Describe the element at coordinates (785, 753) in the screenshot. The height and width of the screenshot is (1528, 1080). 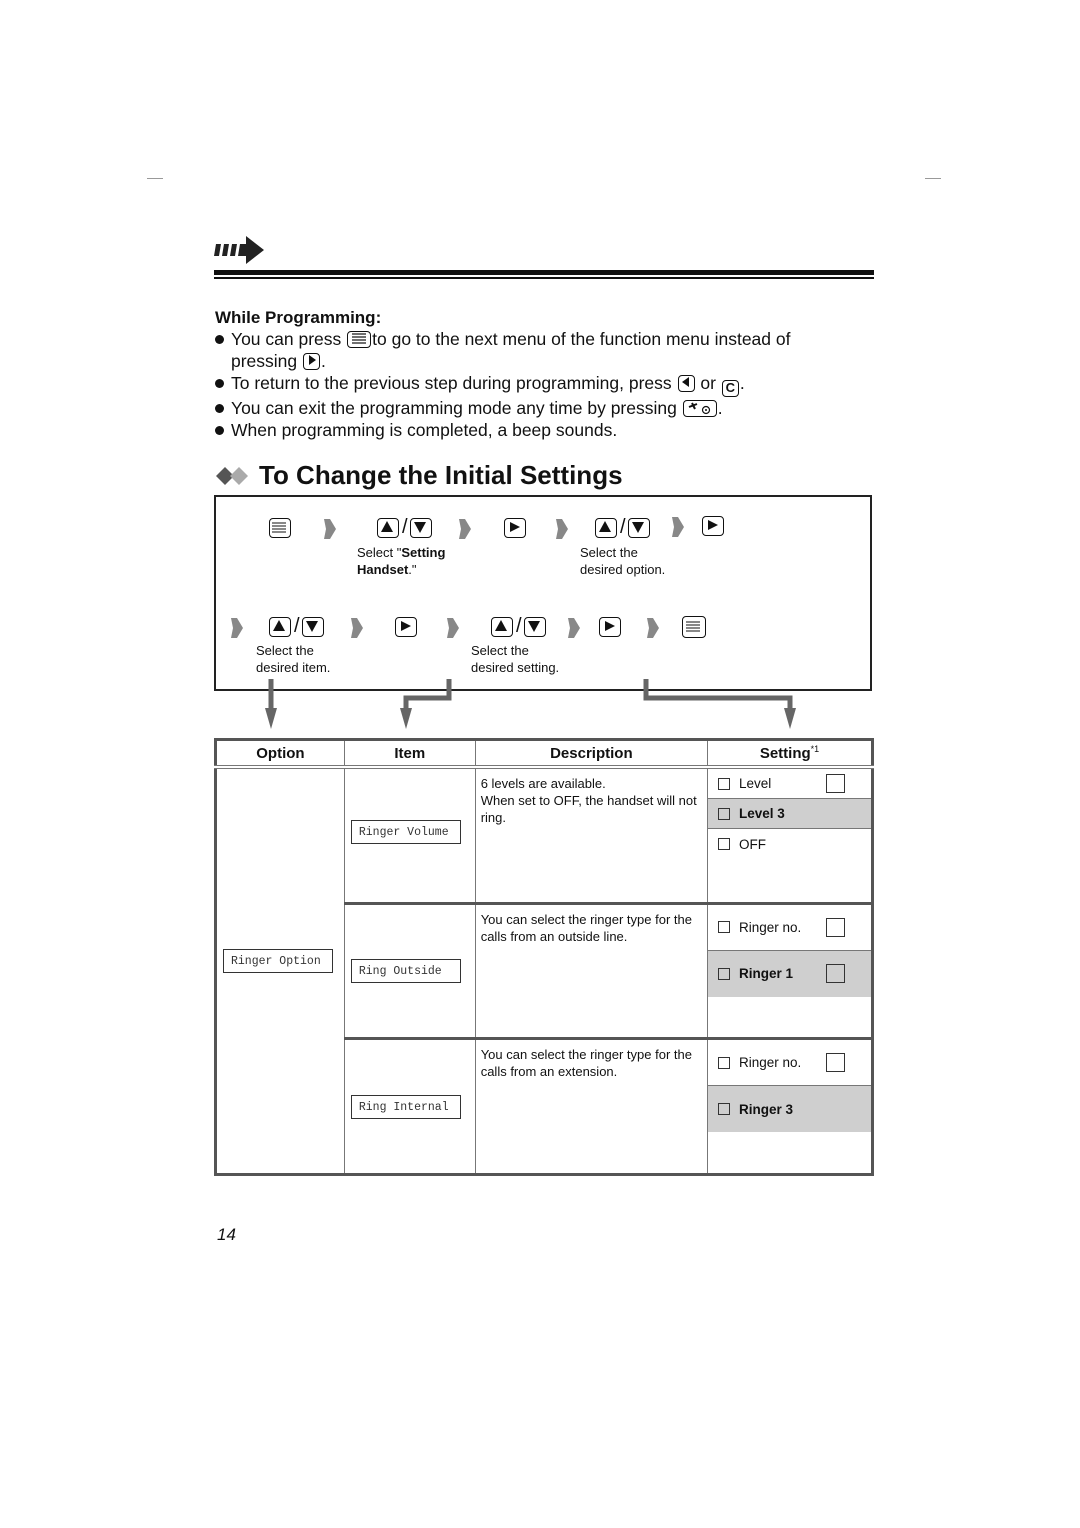
I see `header-setting-text: Setting` at that location.